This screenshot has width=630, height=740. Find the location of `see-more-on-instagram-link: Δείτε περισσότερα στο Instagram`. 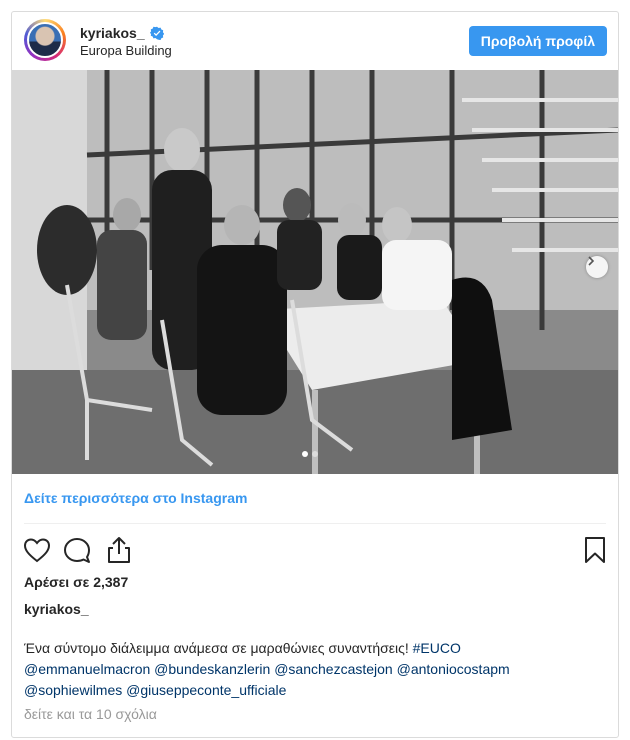

see-more-on-instagram-link: Δείτε περισσότερα στο Instagram is located at coordinates (135, 498).